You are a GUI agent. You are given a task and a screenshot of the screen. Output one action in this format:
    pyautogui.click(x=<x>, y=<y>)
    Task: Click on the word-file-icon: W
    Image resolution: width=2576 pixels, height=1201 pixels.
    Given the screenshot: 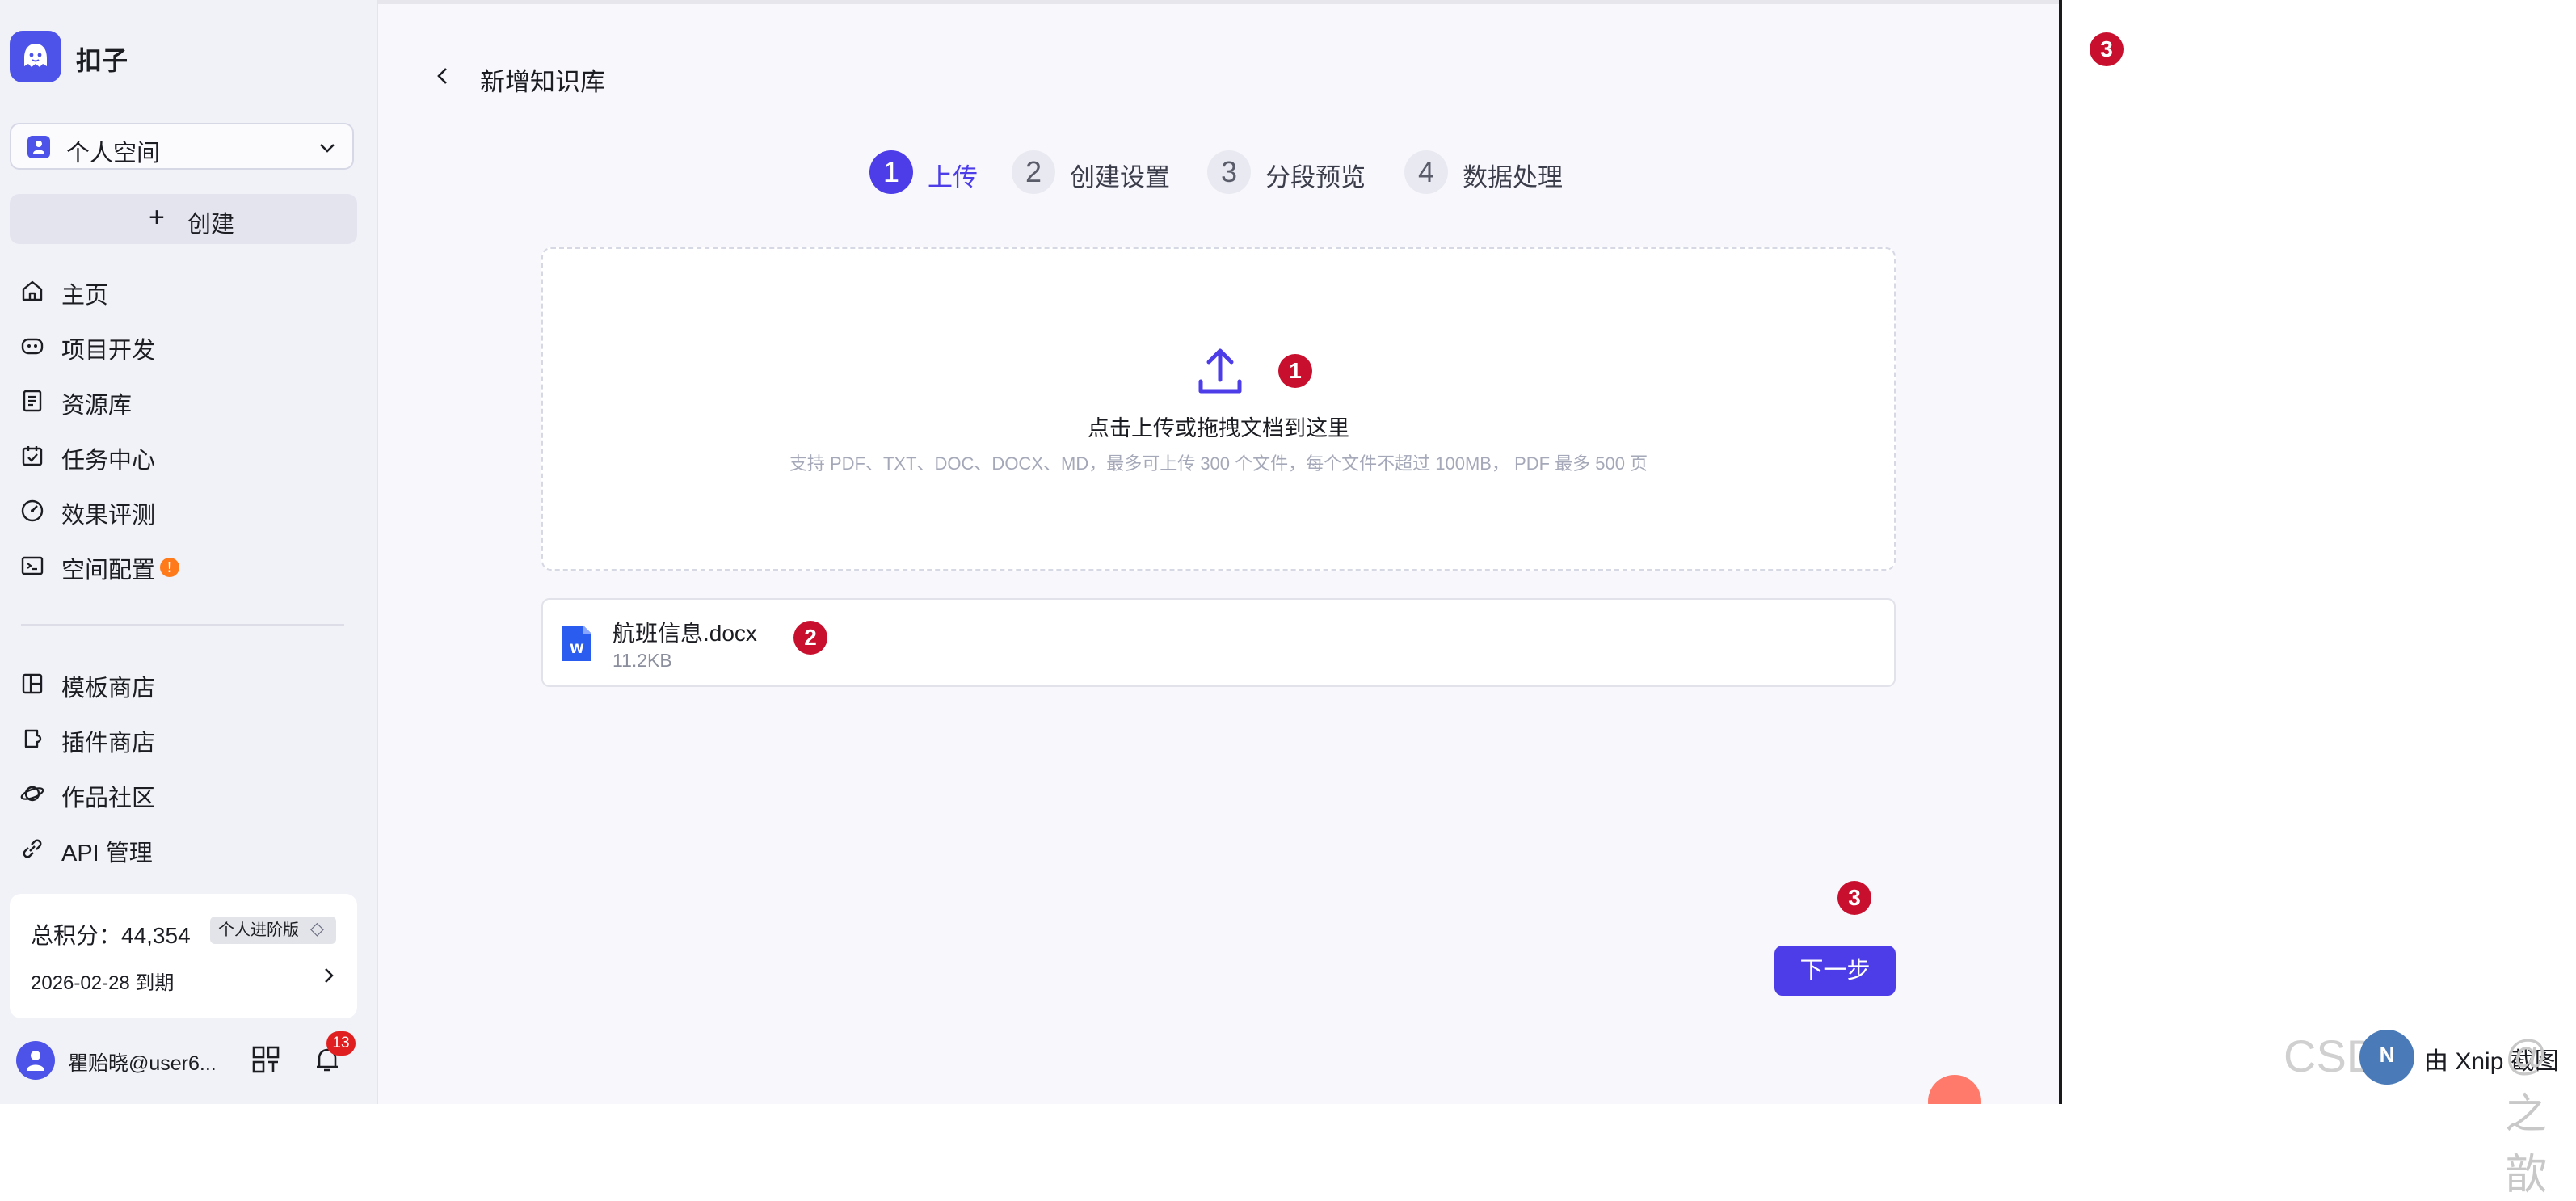 What is the action you would take?
    pyautogui.click(x=576, y=643)
    